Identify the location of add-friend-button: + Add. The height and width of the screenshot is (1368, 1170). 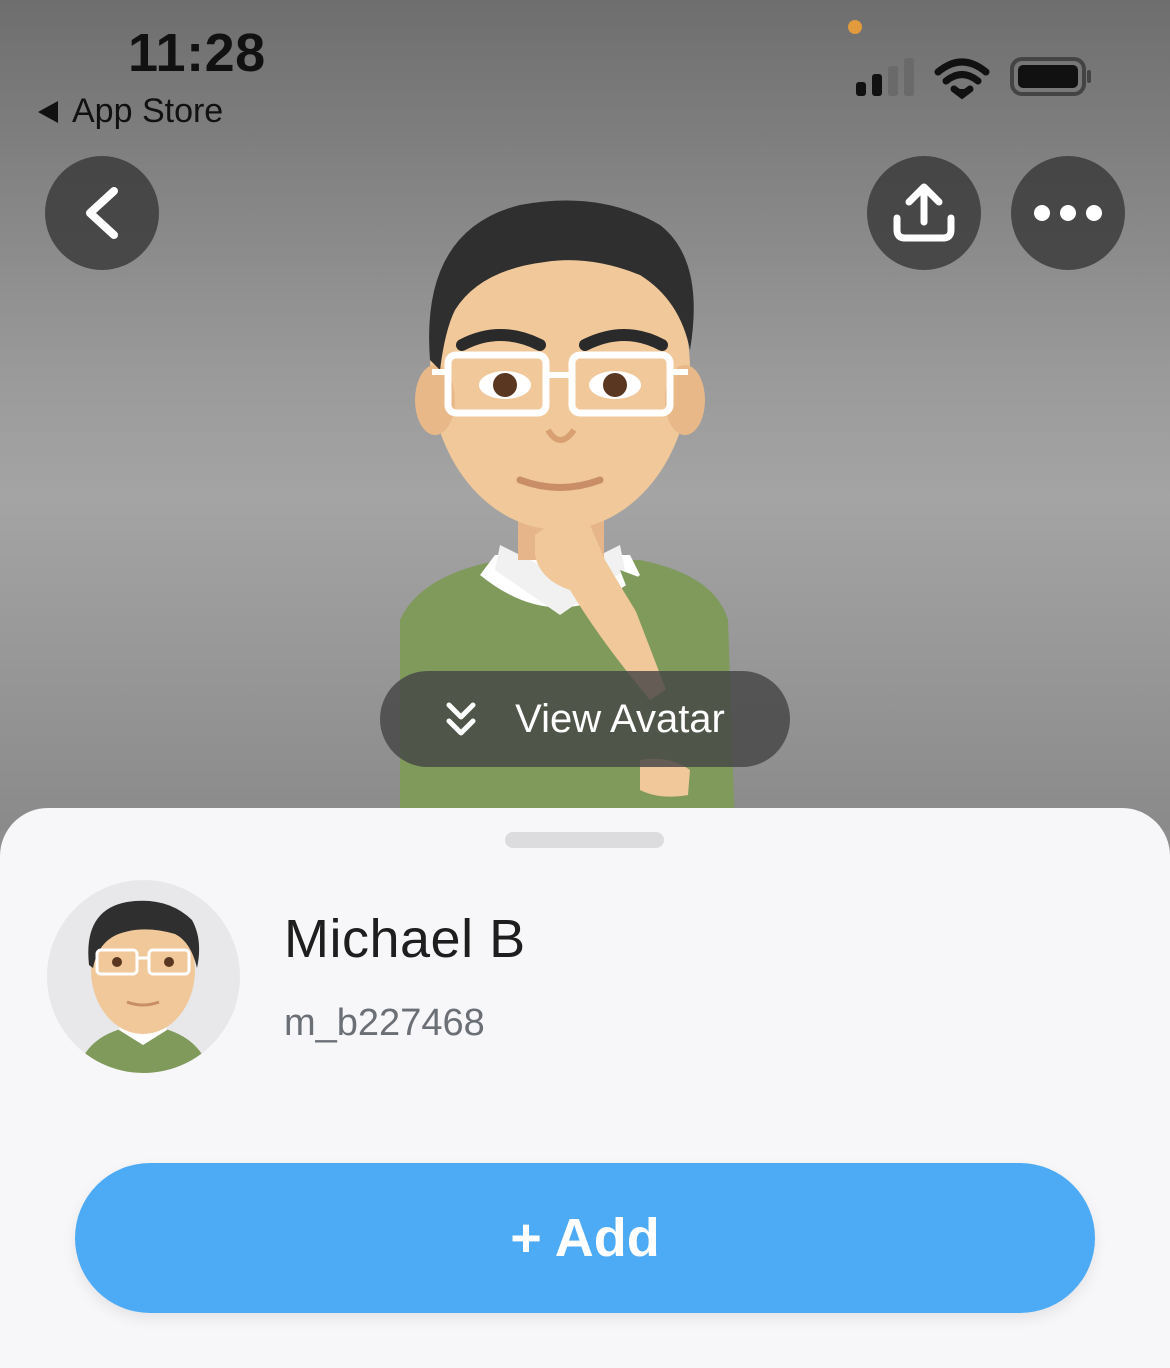
(585, 1238).